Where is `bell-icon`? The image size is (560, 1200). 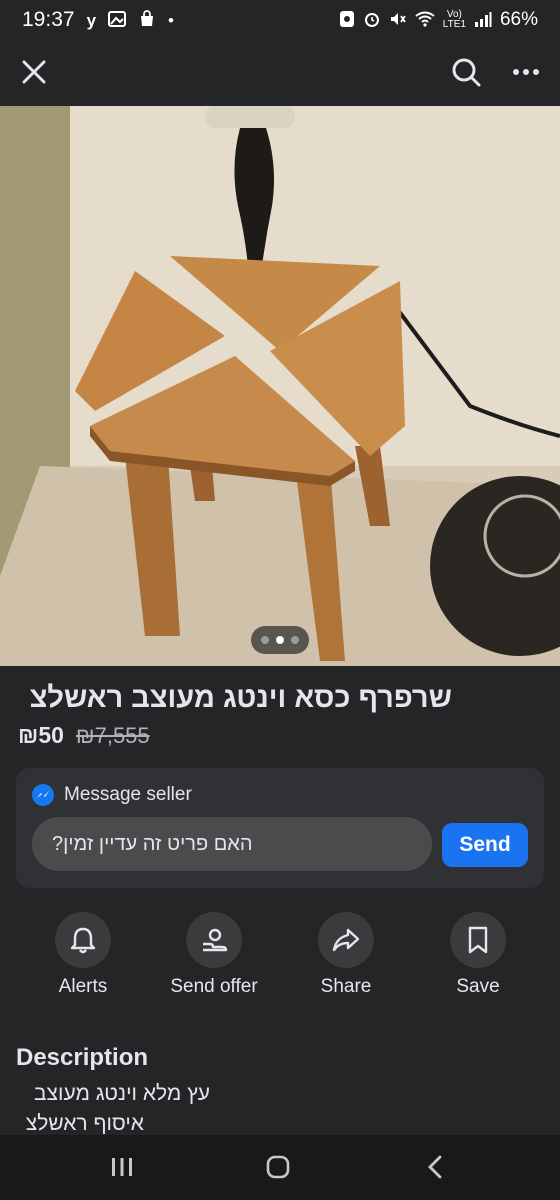 bell-icon is located at coordinates (83, 940).